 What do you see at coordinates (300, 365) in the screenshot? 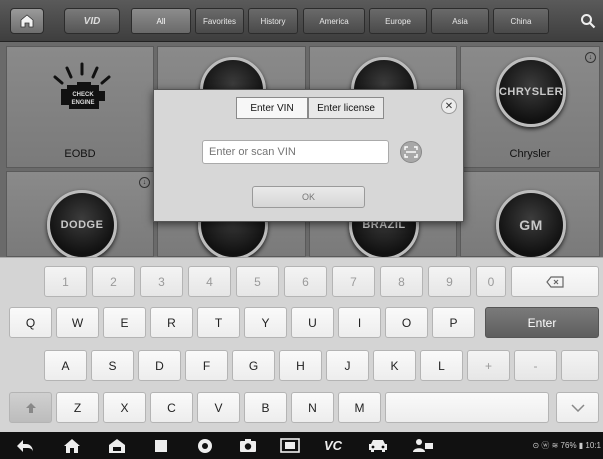
I see `key-h: H` at bounding box center [300, 365].